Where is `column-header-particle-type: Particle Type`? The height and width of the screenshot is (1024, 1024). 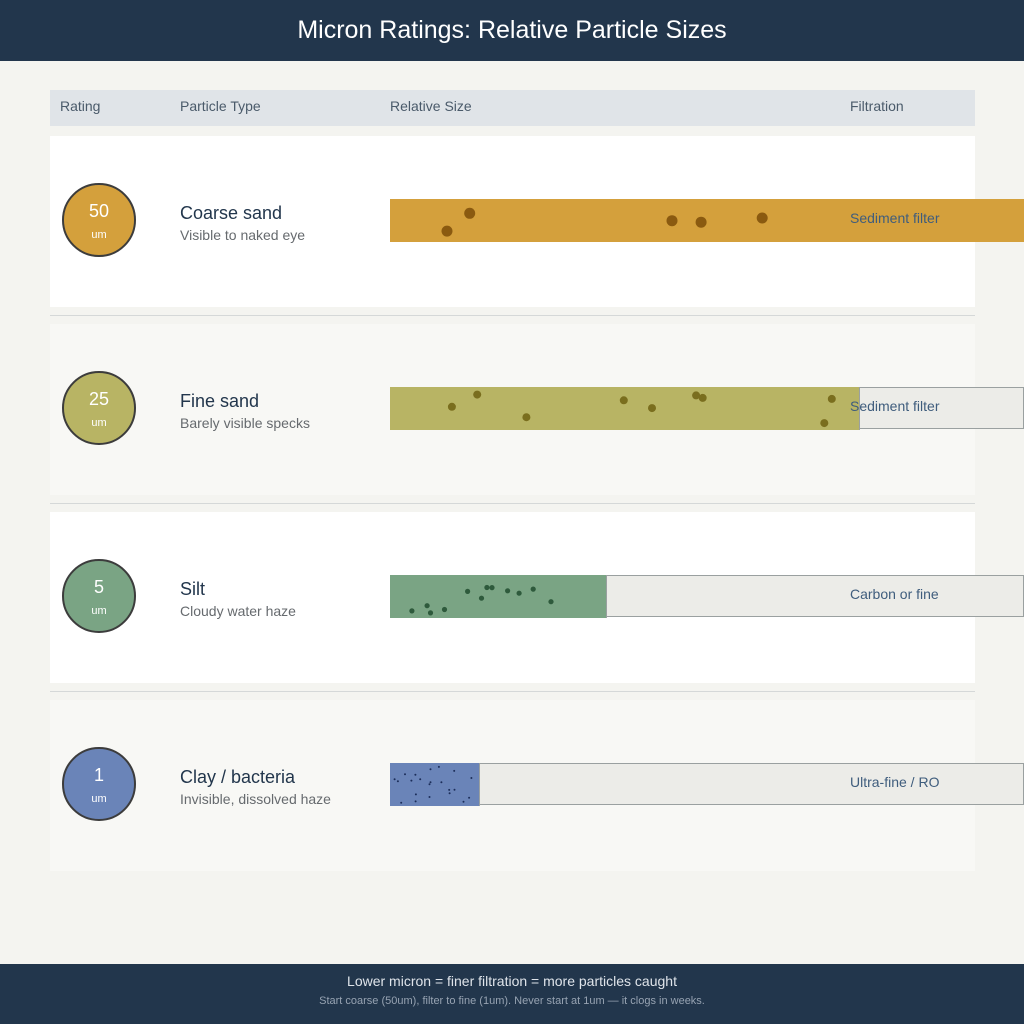
column-header-particle-type: Particle Type is located at coordinates (220, 106).